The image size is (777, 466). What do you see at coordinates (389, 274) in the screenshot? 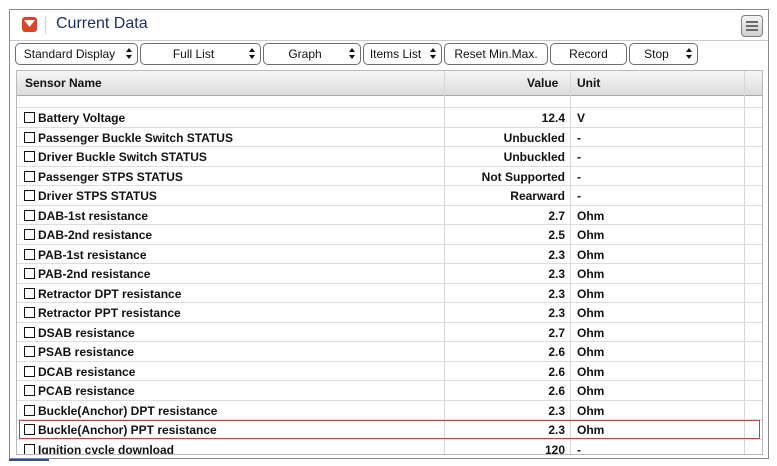
I see `table-row: PAB-2nd resistance 2.3 Ohm` at bounding box center [389, 274].